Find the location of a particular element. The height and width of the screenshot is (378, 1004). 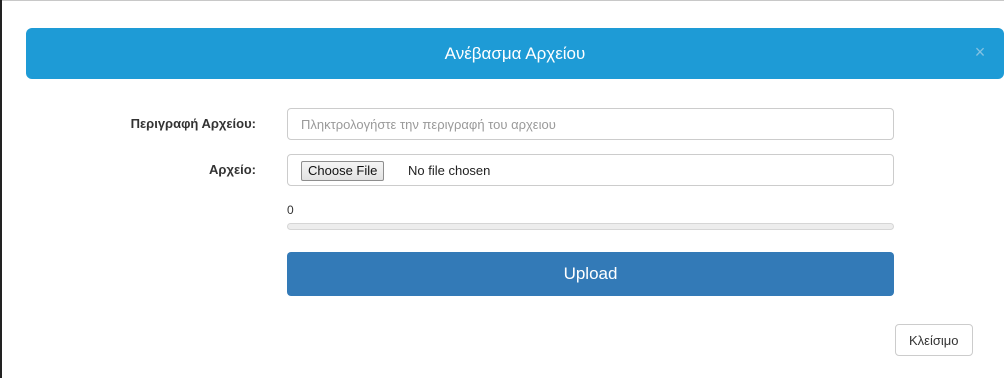

upload-button: Upload is located at coordinates (590, 274).